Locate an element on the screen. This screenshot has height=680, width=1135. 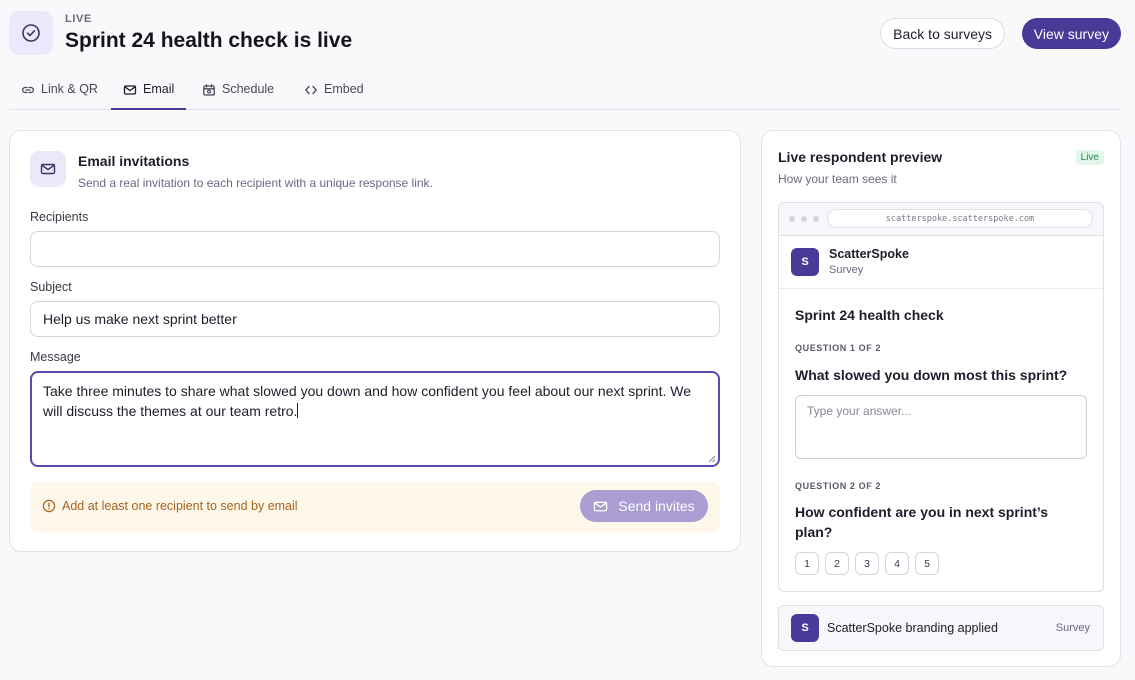
card-title: Email invitations is located at coordinates (134, 161).